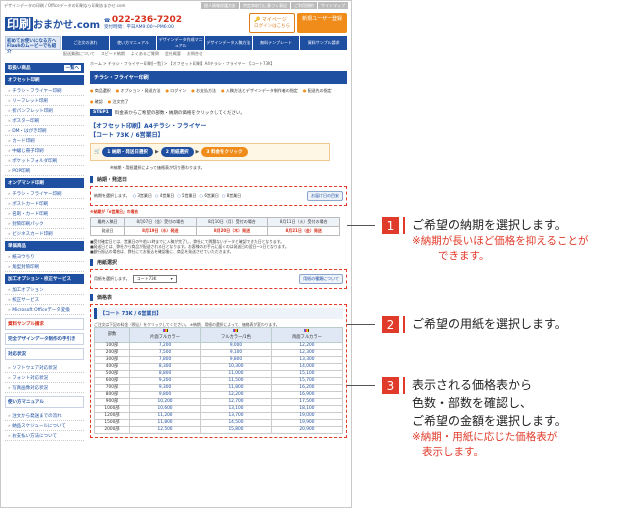 This screenshot has width=620, height=508. I want to click on nav-item: 無料テンプレート, so click(276, 43).